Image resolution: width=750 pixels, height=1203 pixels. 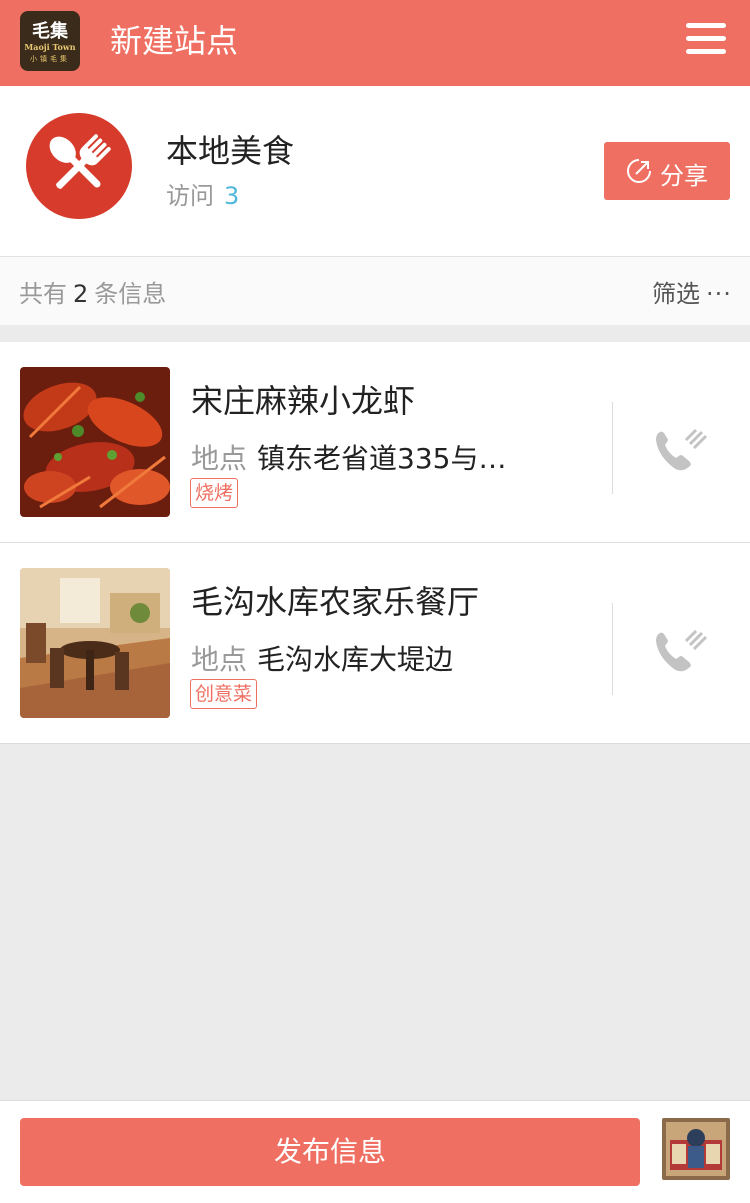 I want to click on restaurant-photo, so click(x=95, y=643).